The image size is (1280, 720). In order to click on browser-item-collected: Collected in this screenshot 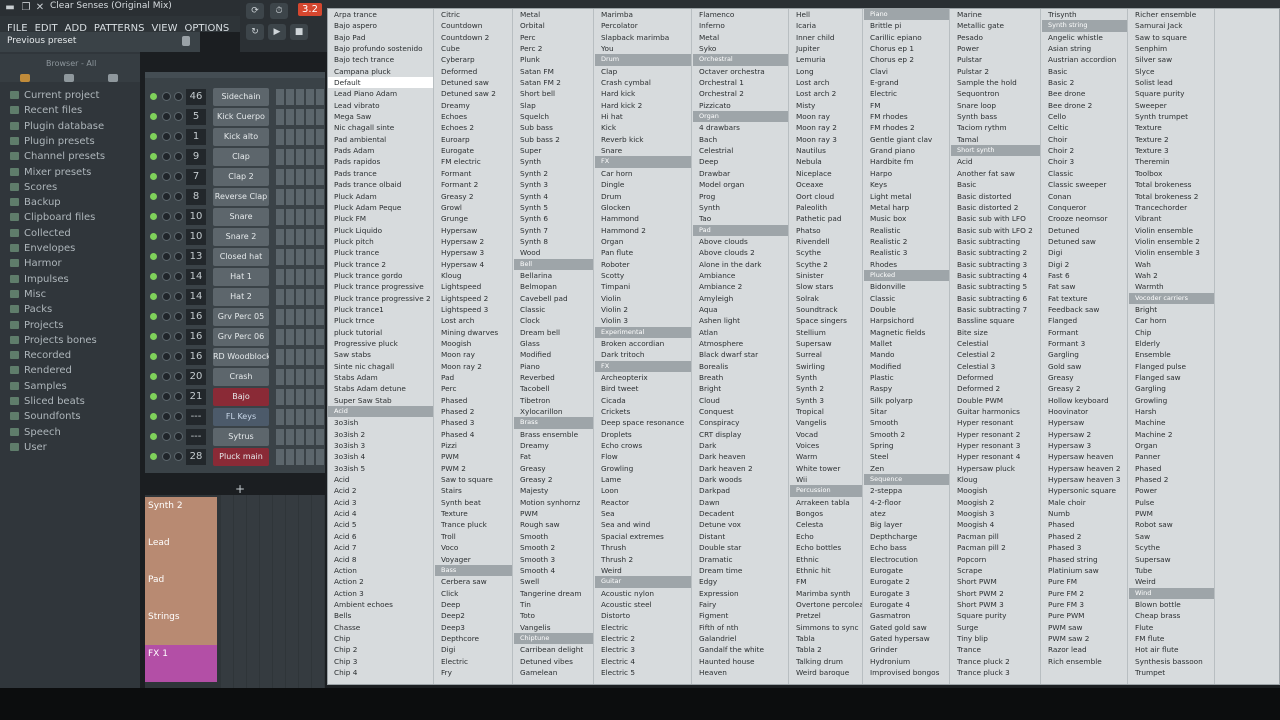, I will do `click(40, 235)`.